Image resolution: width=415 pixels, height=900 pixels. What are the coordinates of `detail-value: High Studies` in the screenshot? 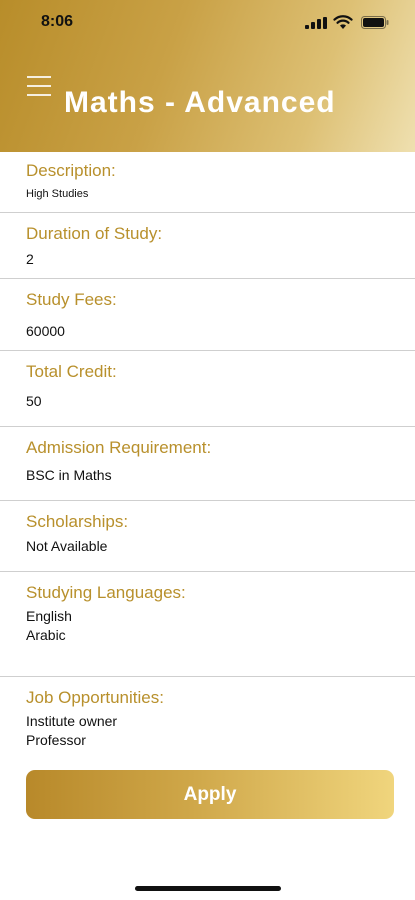 It's located at (57, 194).